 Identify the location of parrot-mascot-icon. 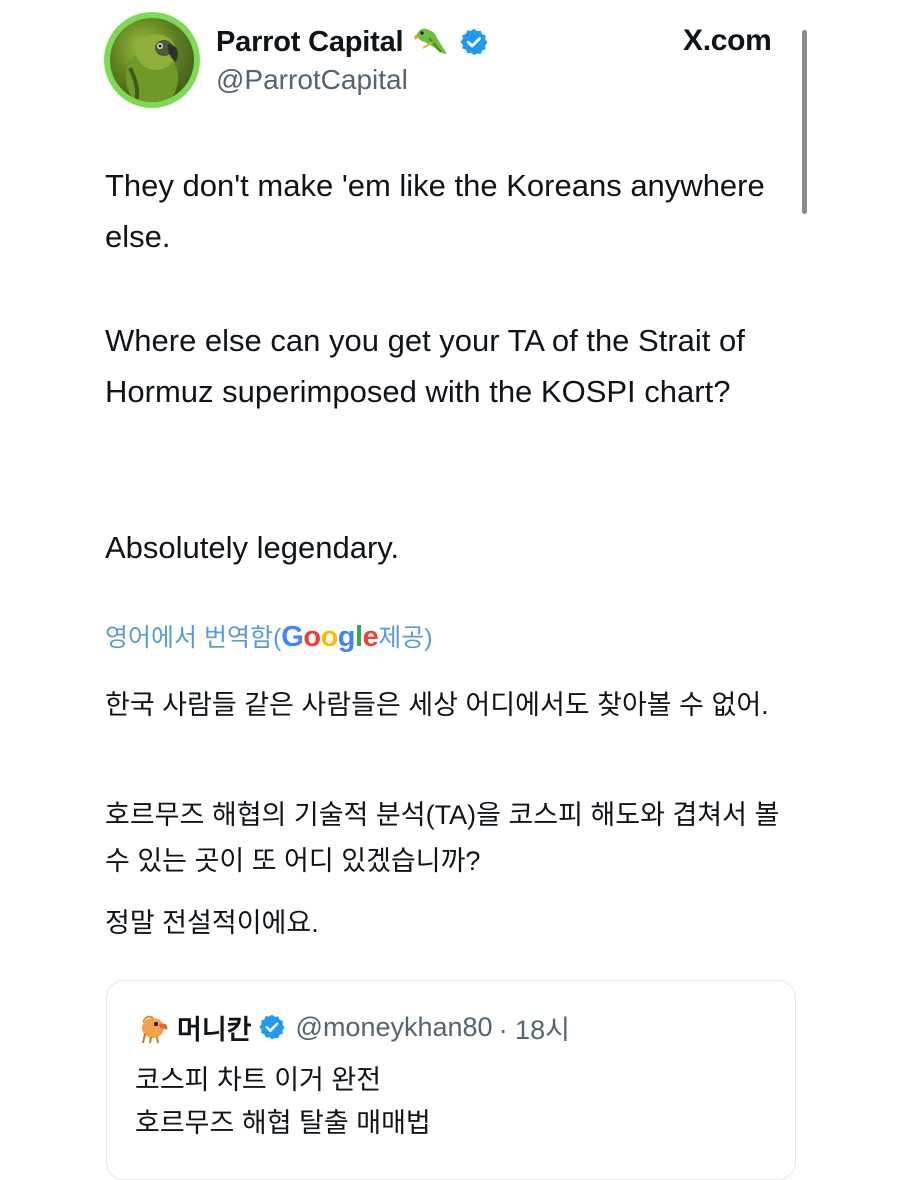
(153, 1027).